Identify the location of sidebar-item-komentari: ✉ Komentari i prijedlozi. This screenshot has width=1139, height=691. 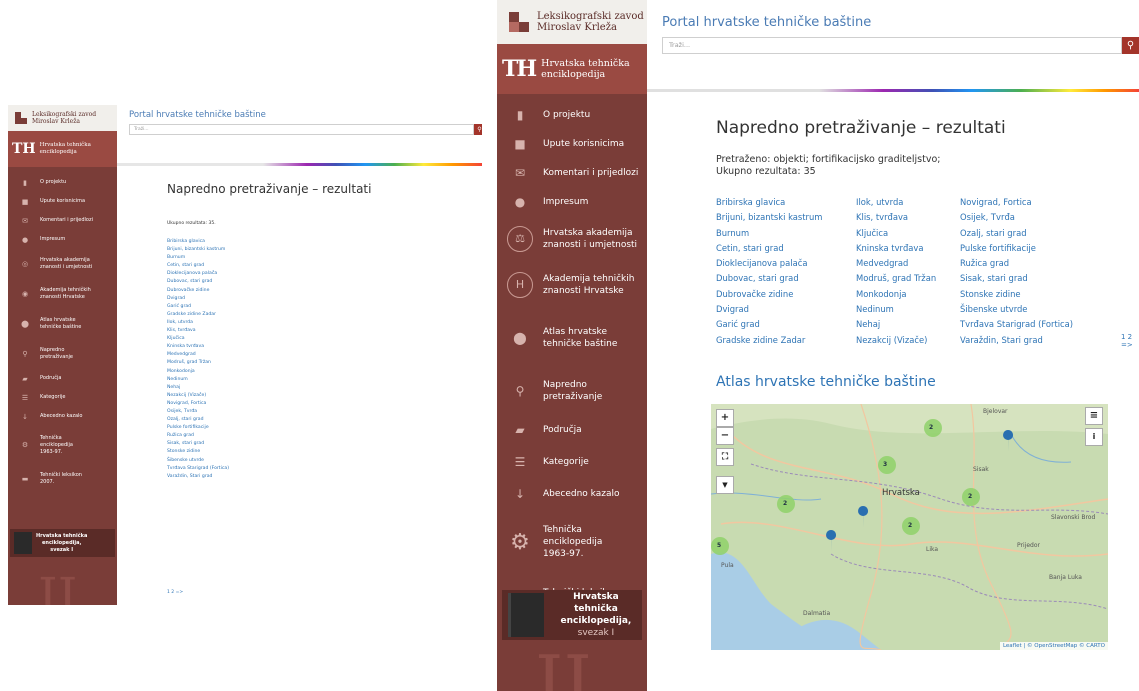
(62, 220).